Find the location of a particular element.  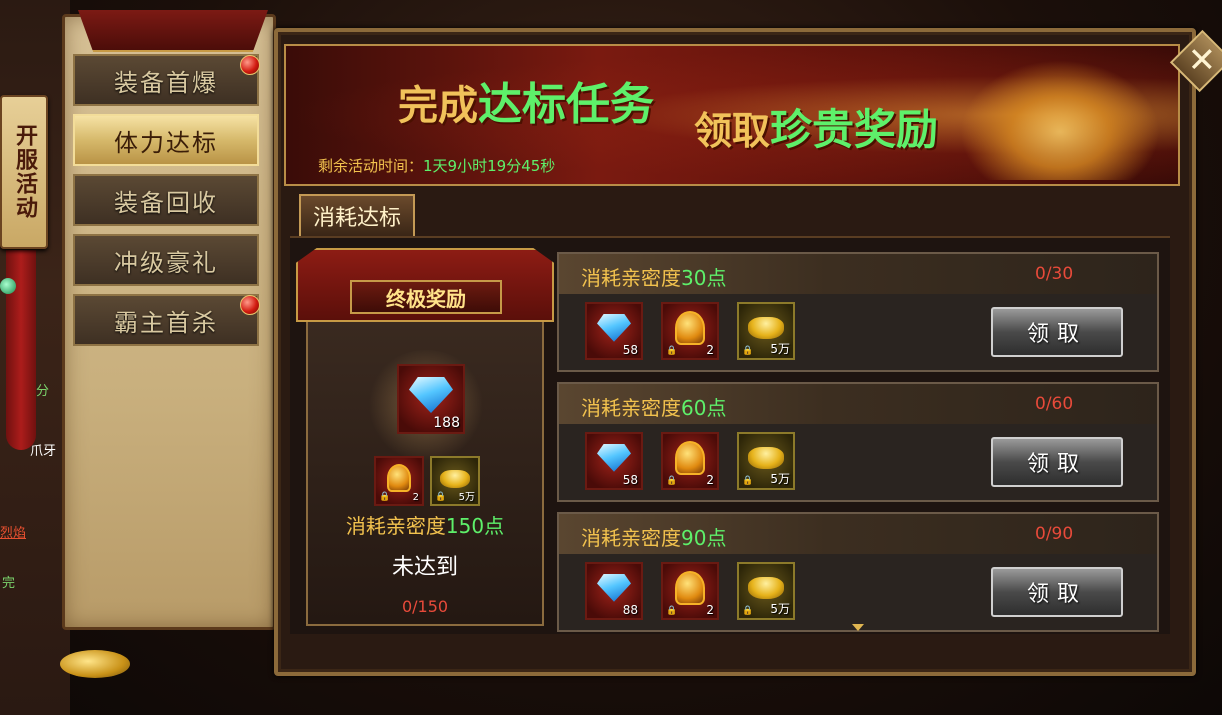

tier-requirement: 消耗亲密度60点 is located at coordinates (653, 406).